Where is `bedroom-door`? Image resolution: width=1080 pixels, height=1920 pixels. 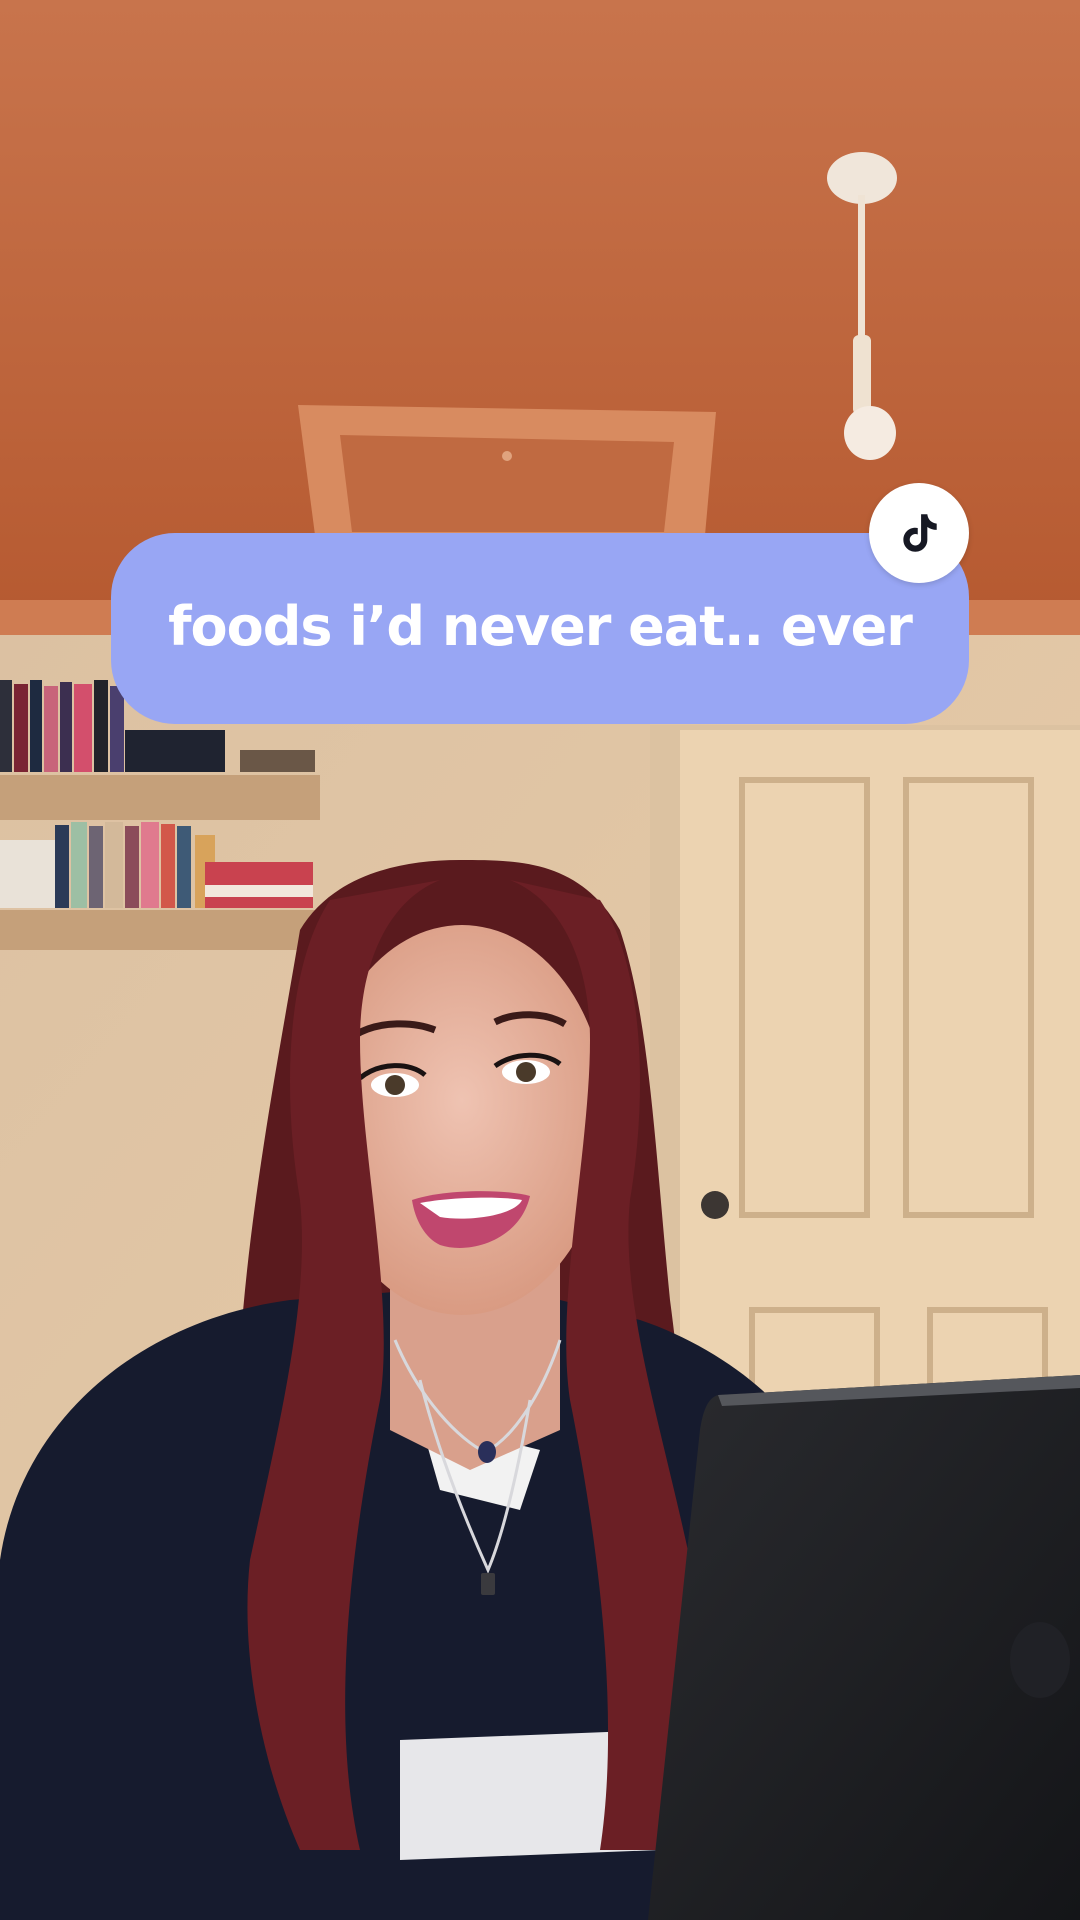
bedroom-door is located at coordinates (865, 1067).